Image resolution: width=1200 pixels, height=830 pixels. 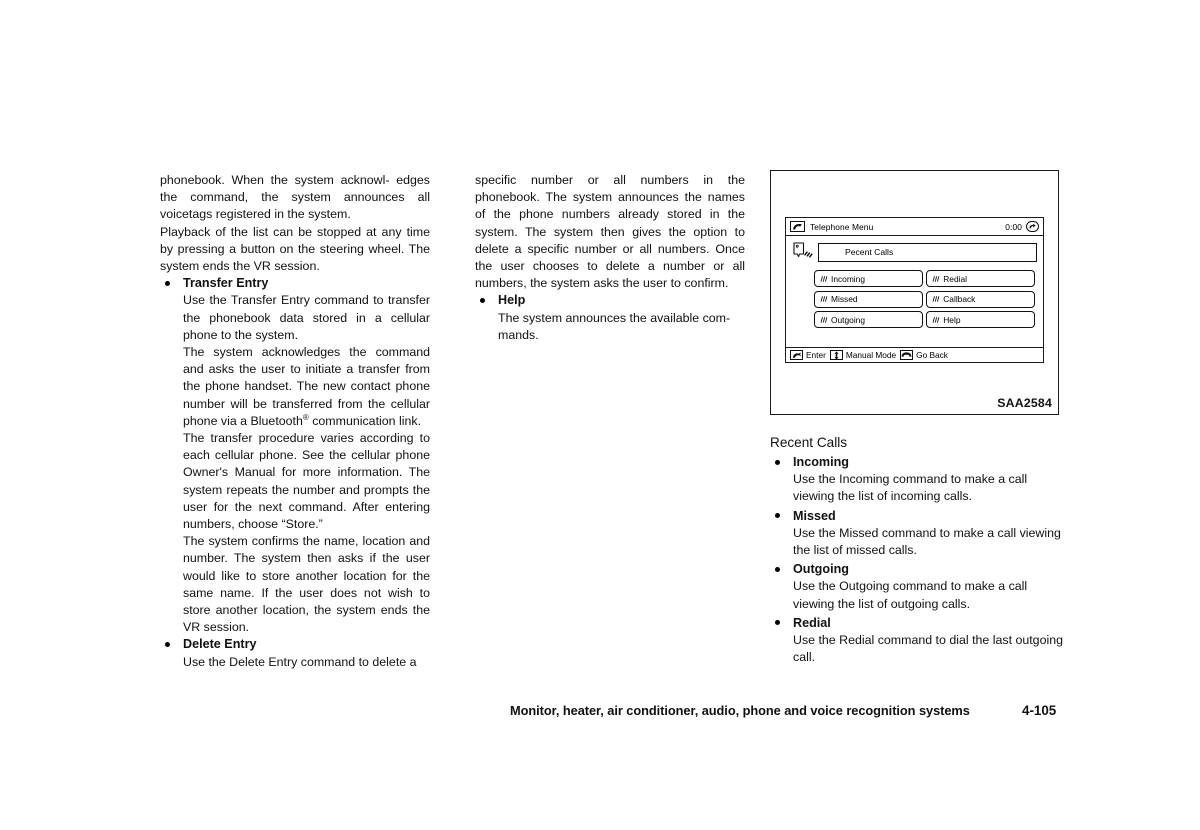 What do you see at coordinates (848, 319) in the screenshot?
I see `menu-button-label: Outgoing` at bounding box center [848, 319].